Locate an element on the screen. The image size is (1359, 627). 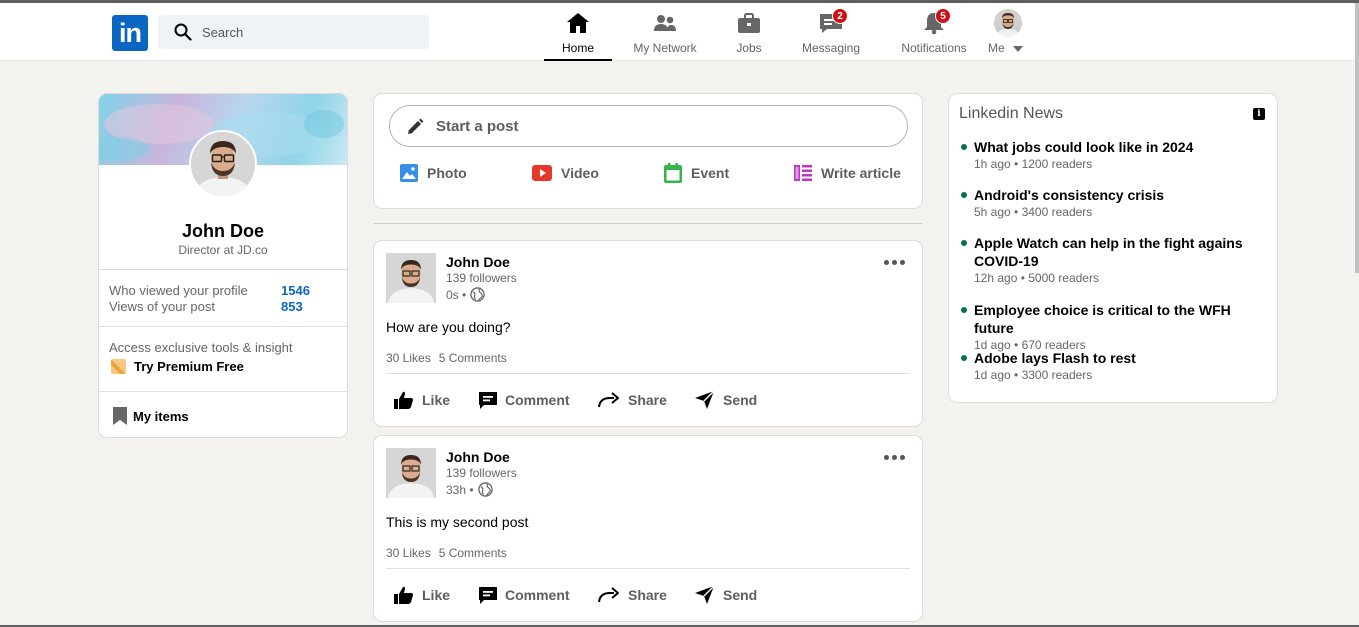
linkedin-logo: in is located at coordinates (130, 33).